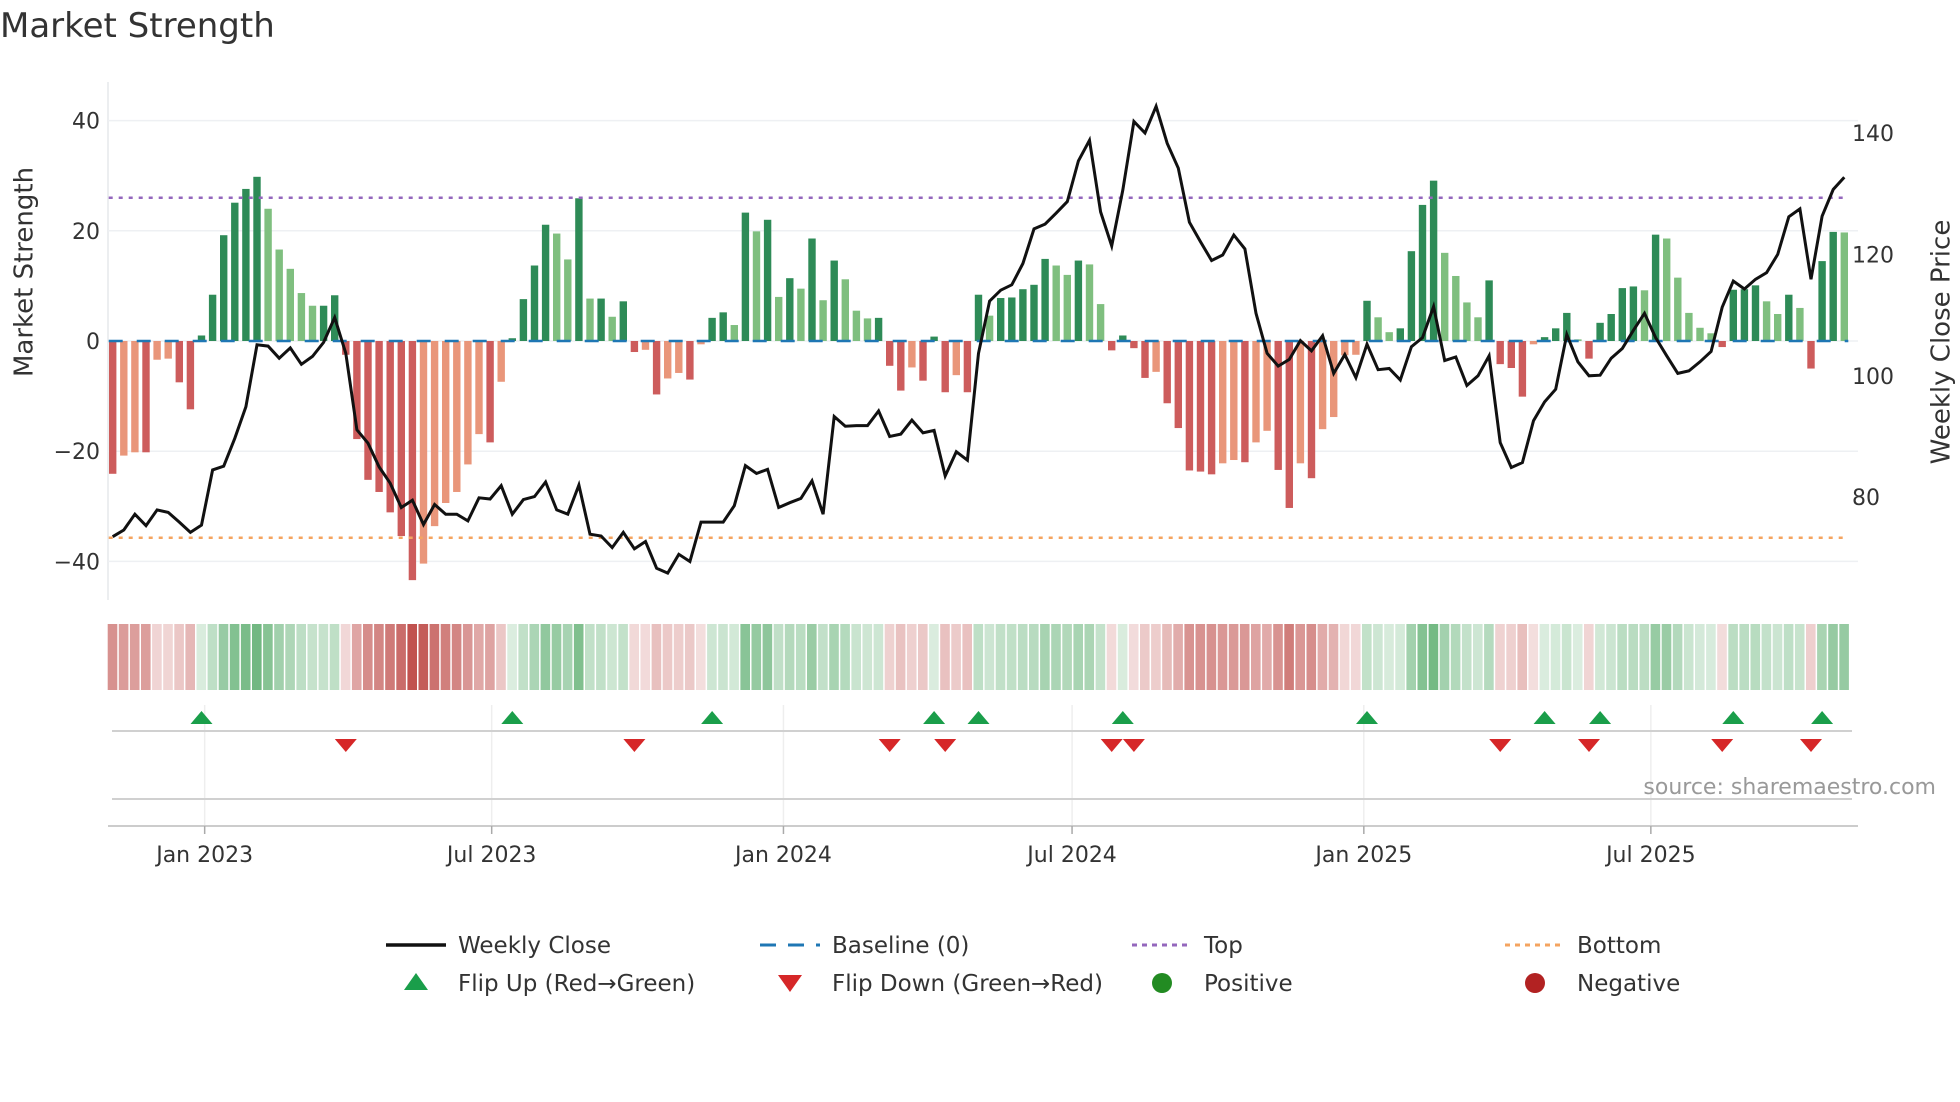 The width and height of the screenshot is (1960, 1102). What do you see at coordinates (86, 232) in the screenshot?
I see `left-tick-label: 20` at bounding box center [86, 232].